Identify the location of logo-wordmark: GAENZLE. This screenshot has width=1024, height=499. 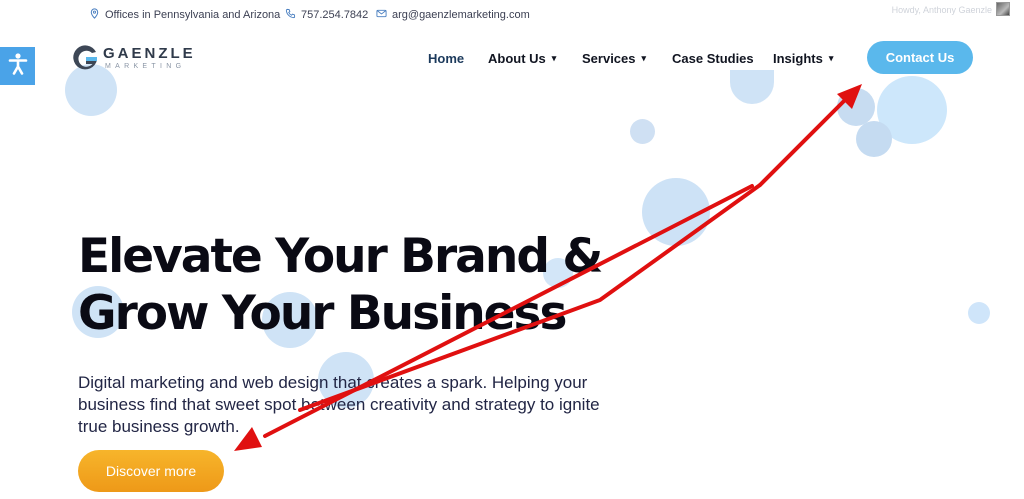
(149, 53).